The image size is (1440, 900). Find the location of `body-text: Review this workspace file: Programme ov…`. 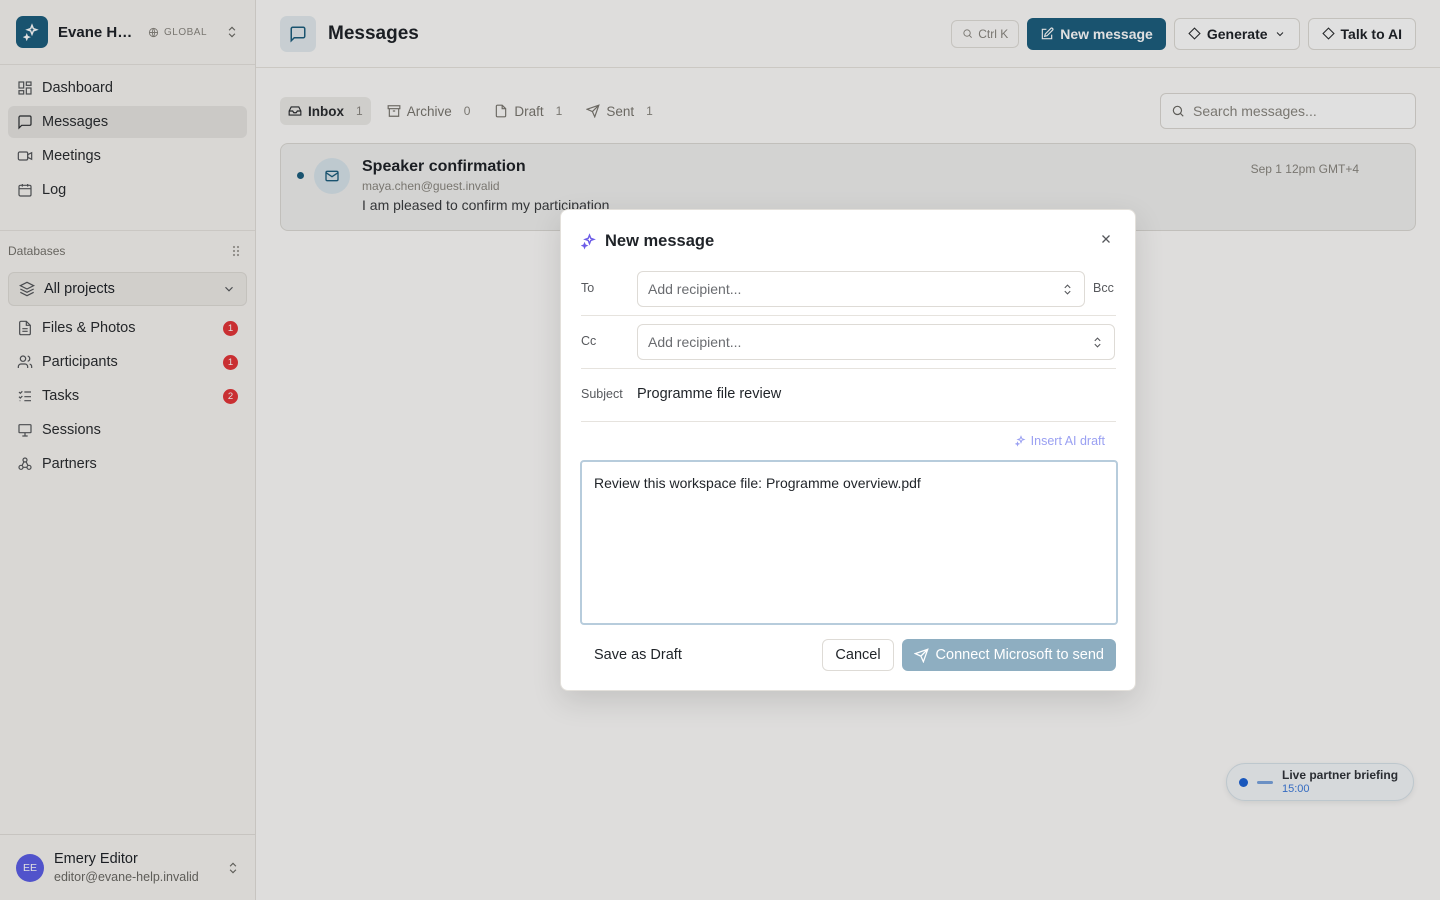

body-text: Review this workspace file: Programme ov… is located at coordinates (757, 483).